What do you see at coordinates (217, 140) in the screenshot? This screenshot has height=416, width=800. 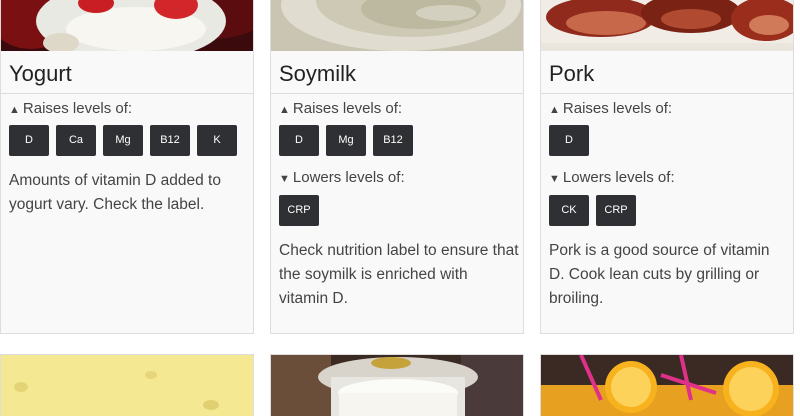 I see `nutrient-chip: K` at bounding box center [217, 140].